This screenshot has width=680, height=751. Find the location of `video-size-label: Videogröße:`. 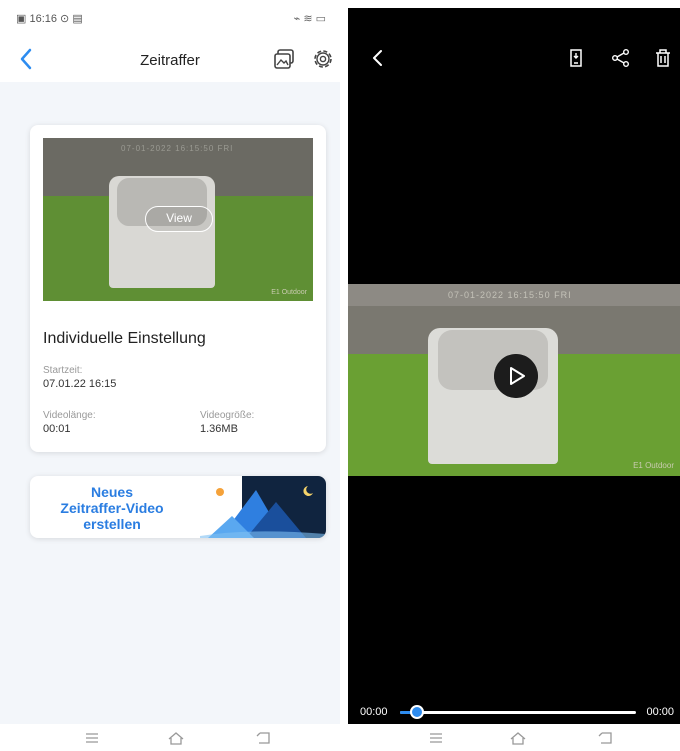

video-size-label: Videogröße: is located at coordinates (227, 415).